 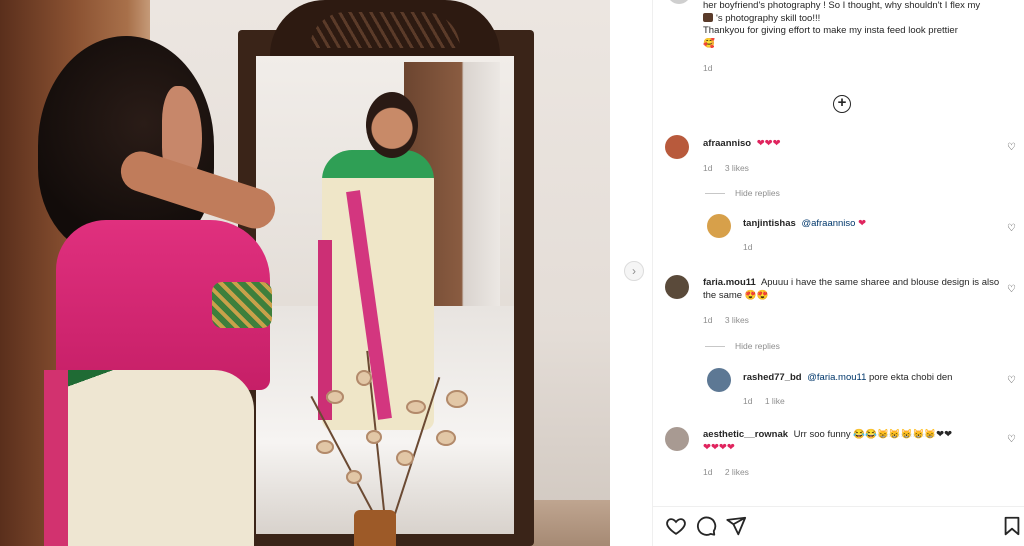 I want to click on comment-text: Urr soo funny 😂😂😸😸😸😸😸❤❤, so click(x=873, y=434).